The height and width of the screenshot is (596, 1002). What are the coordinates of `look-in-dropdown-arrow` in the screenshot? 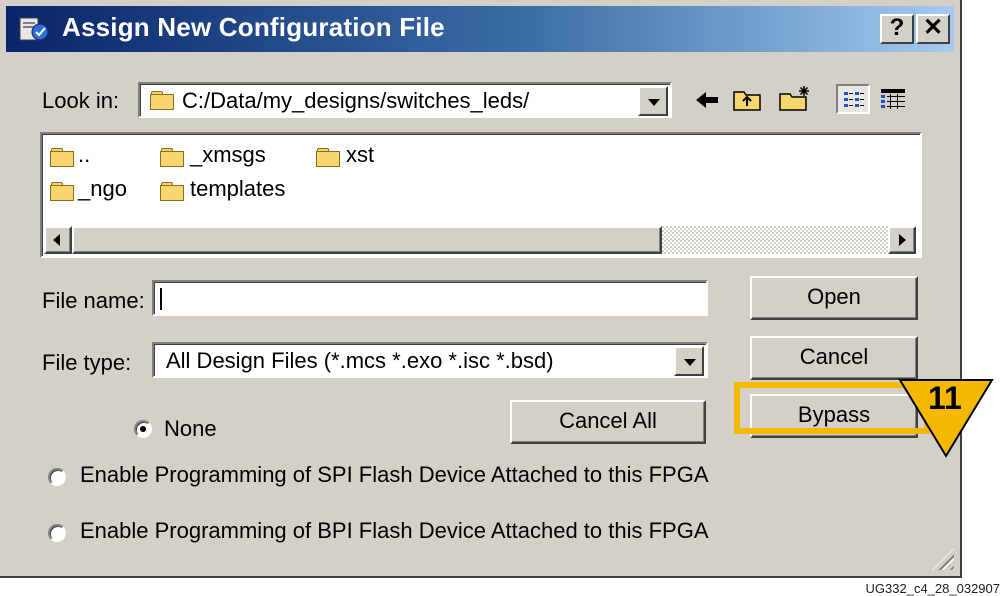 It's located at (653, 101).